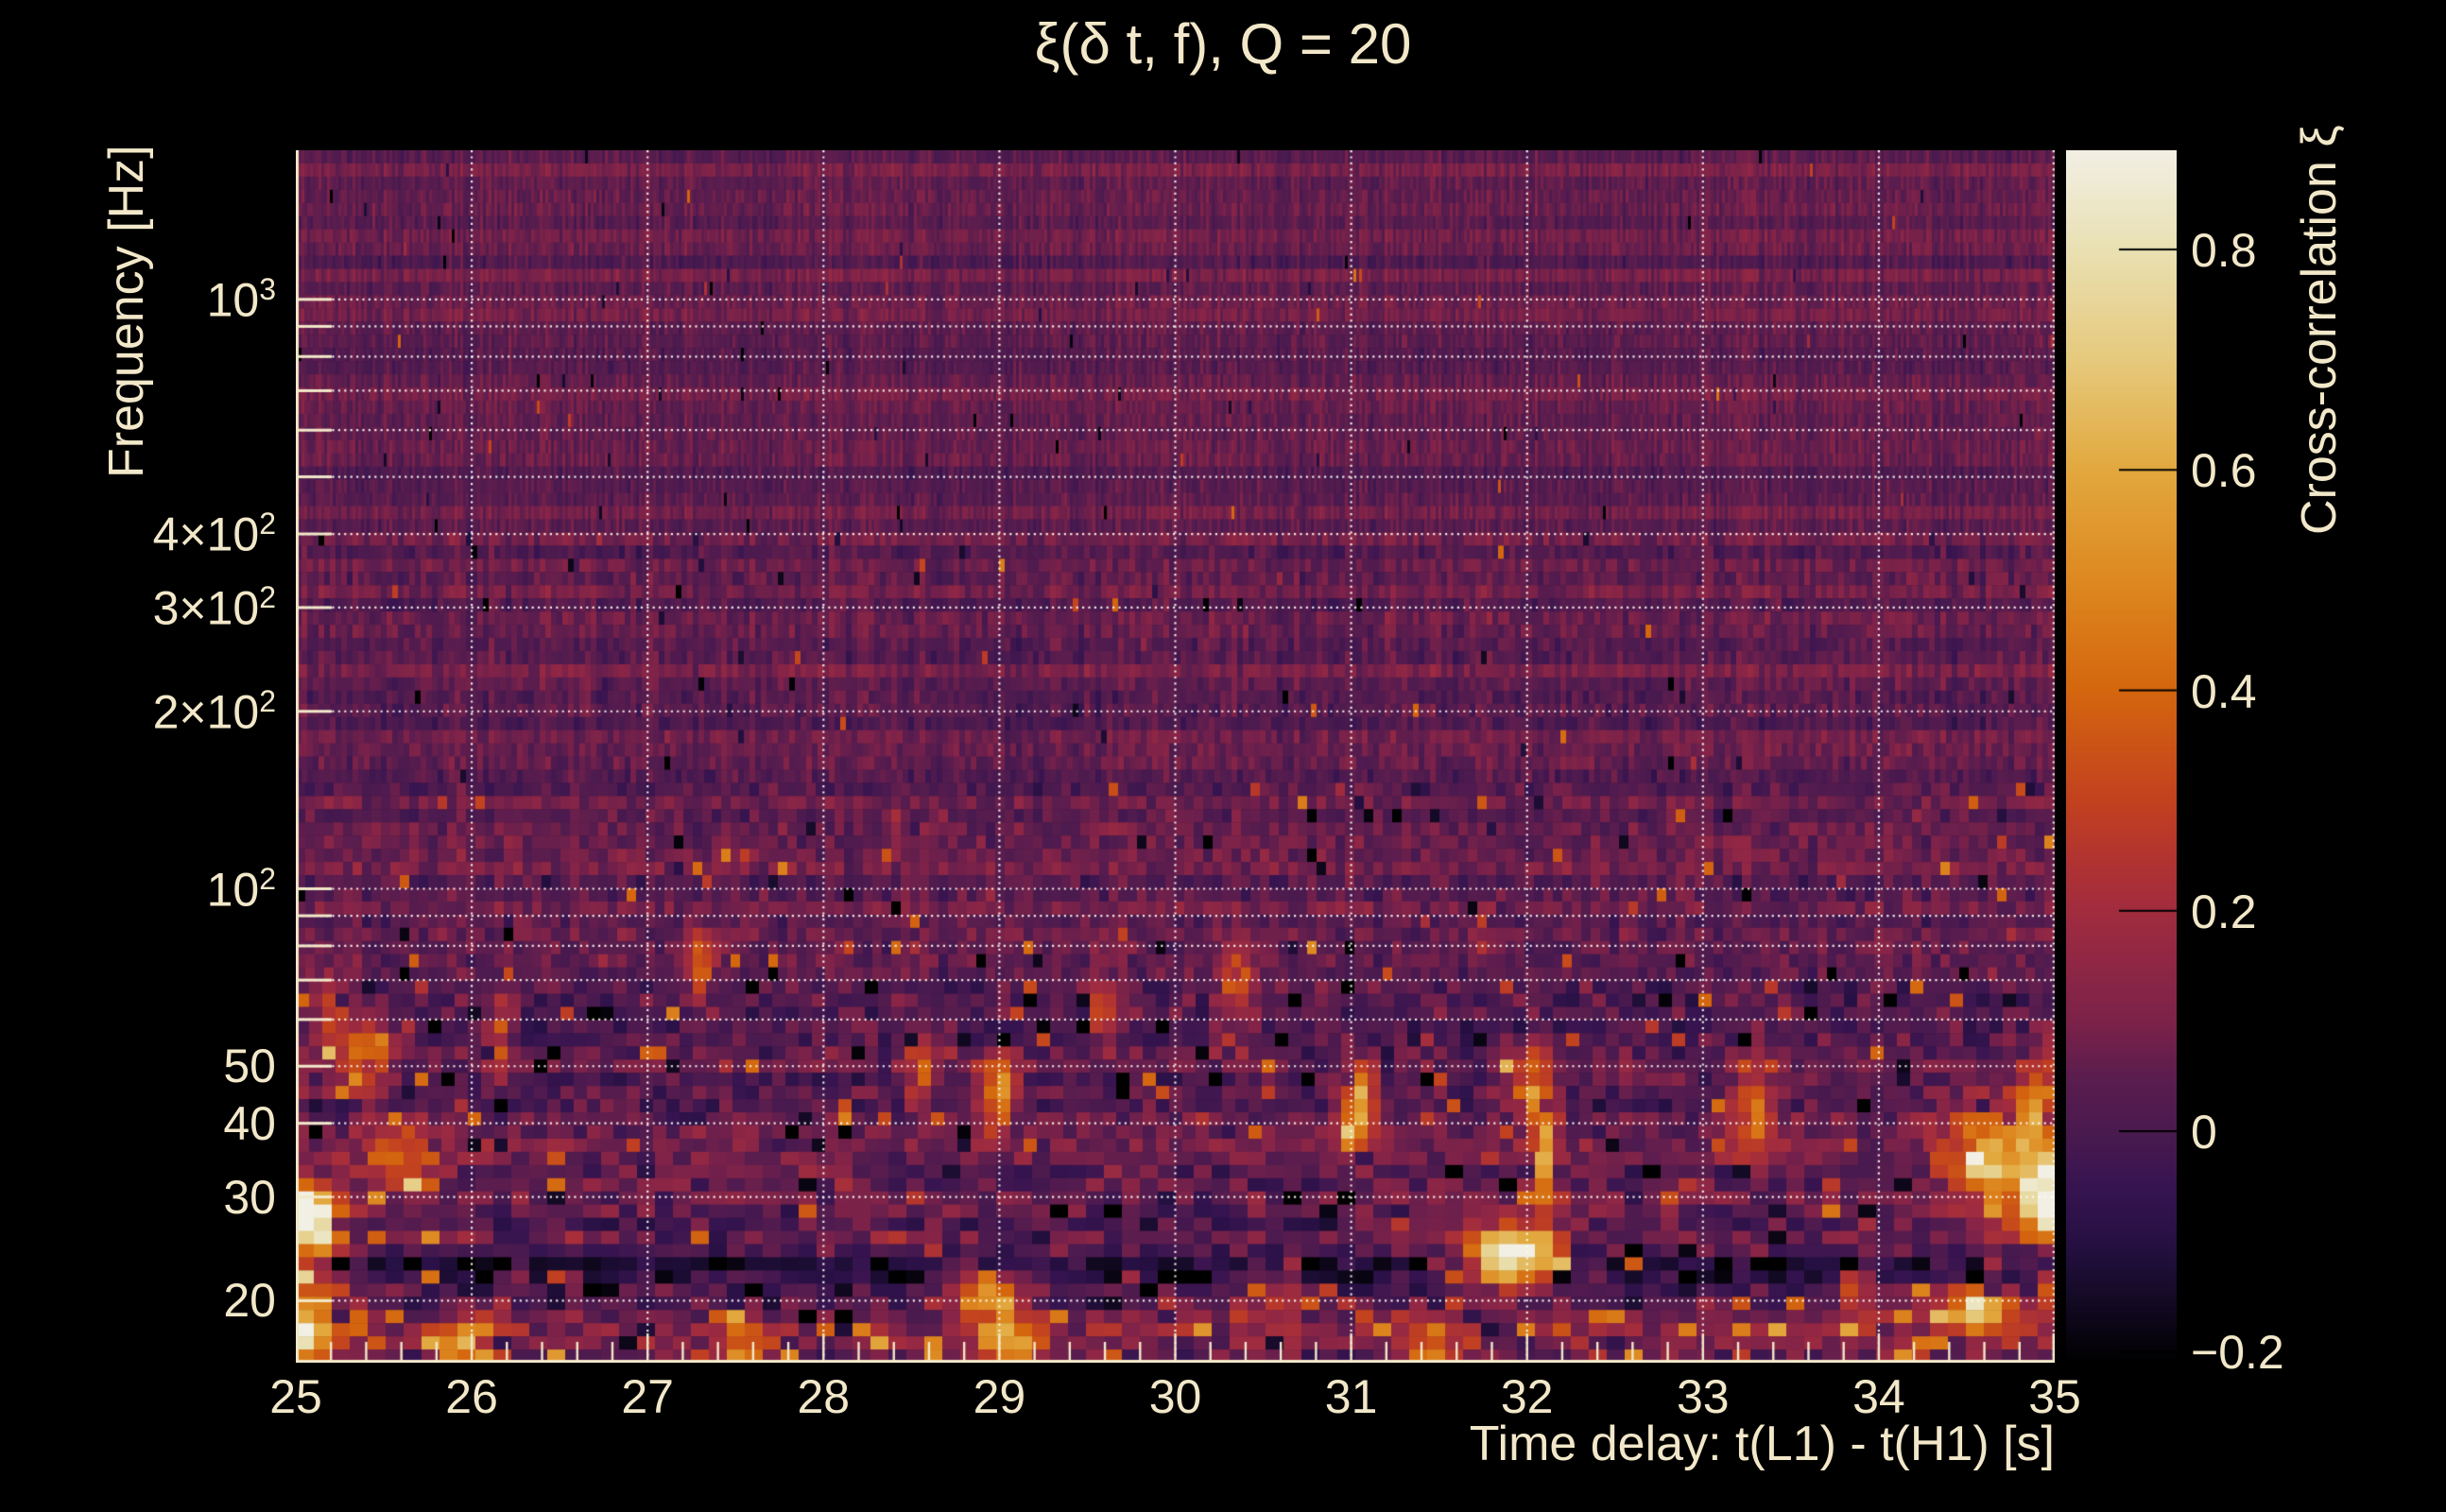  What do you see at coordinates (2121, 756) in the screenshot?
I see `colorbar-gradient` at bounding box center [2121, 756].